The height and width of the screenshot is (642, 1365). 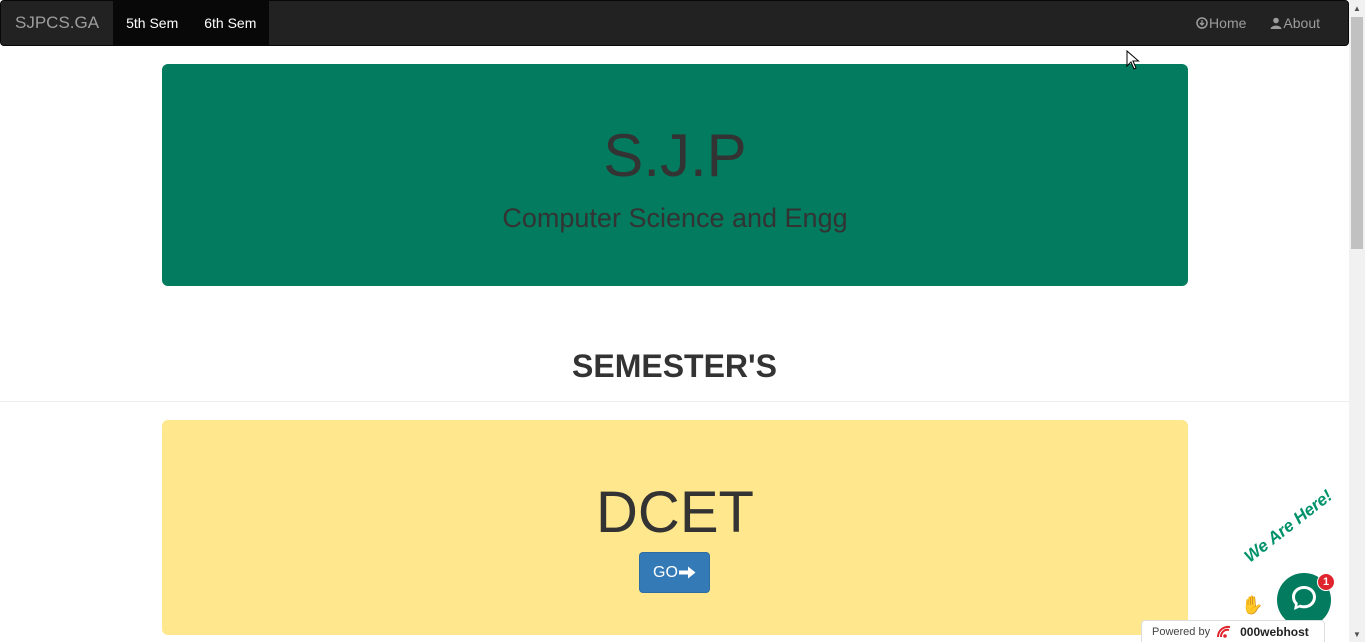 What do you see at coordinates (1276, 23) in the screenshot?
I see `user-icon` at bounding box center [1276, 23].